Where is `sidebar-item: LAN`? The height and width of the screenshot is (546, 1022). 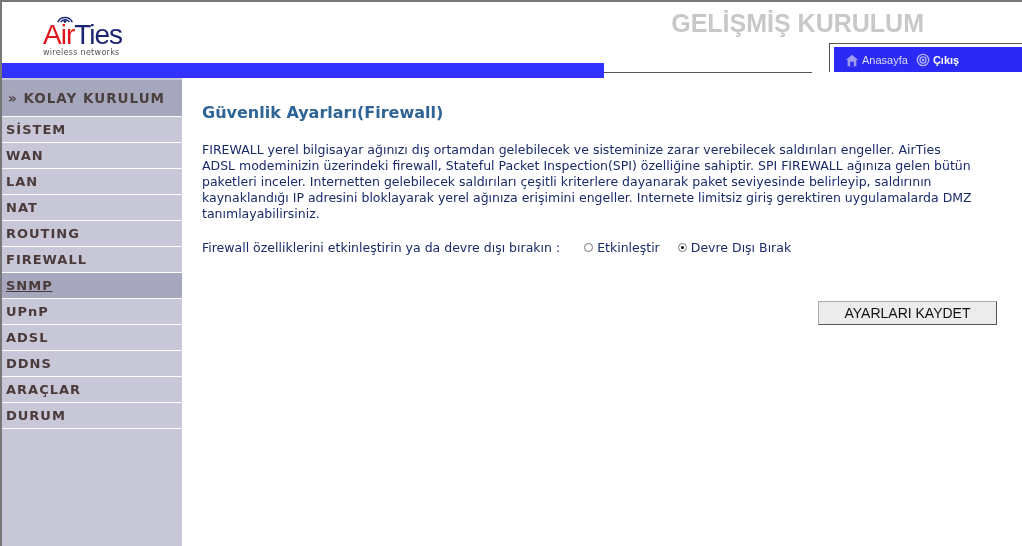
sidebar-item: LAN is located at coordinates (92, 182).